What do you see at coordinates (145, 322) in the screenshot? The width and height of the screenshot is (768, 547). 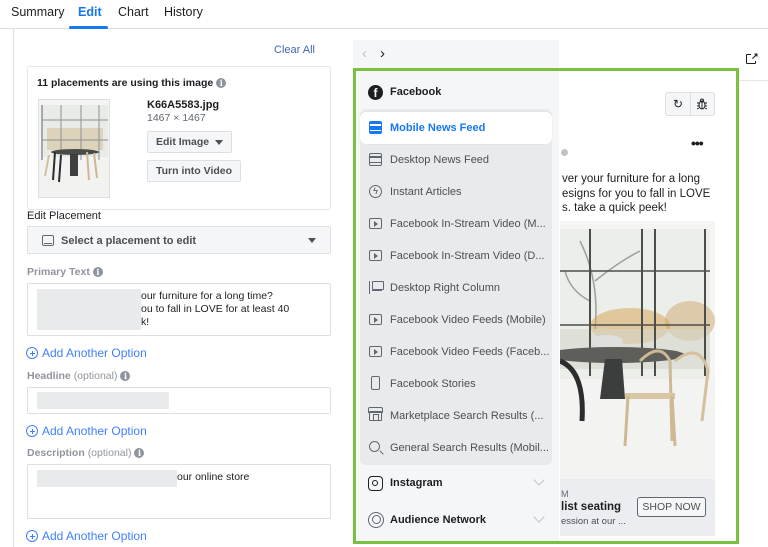 I see `primary-text-line: k!` at bounding box center [145, 322].